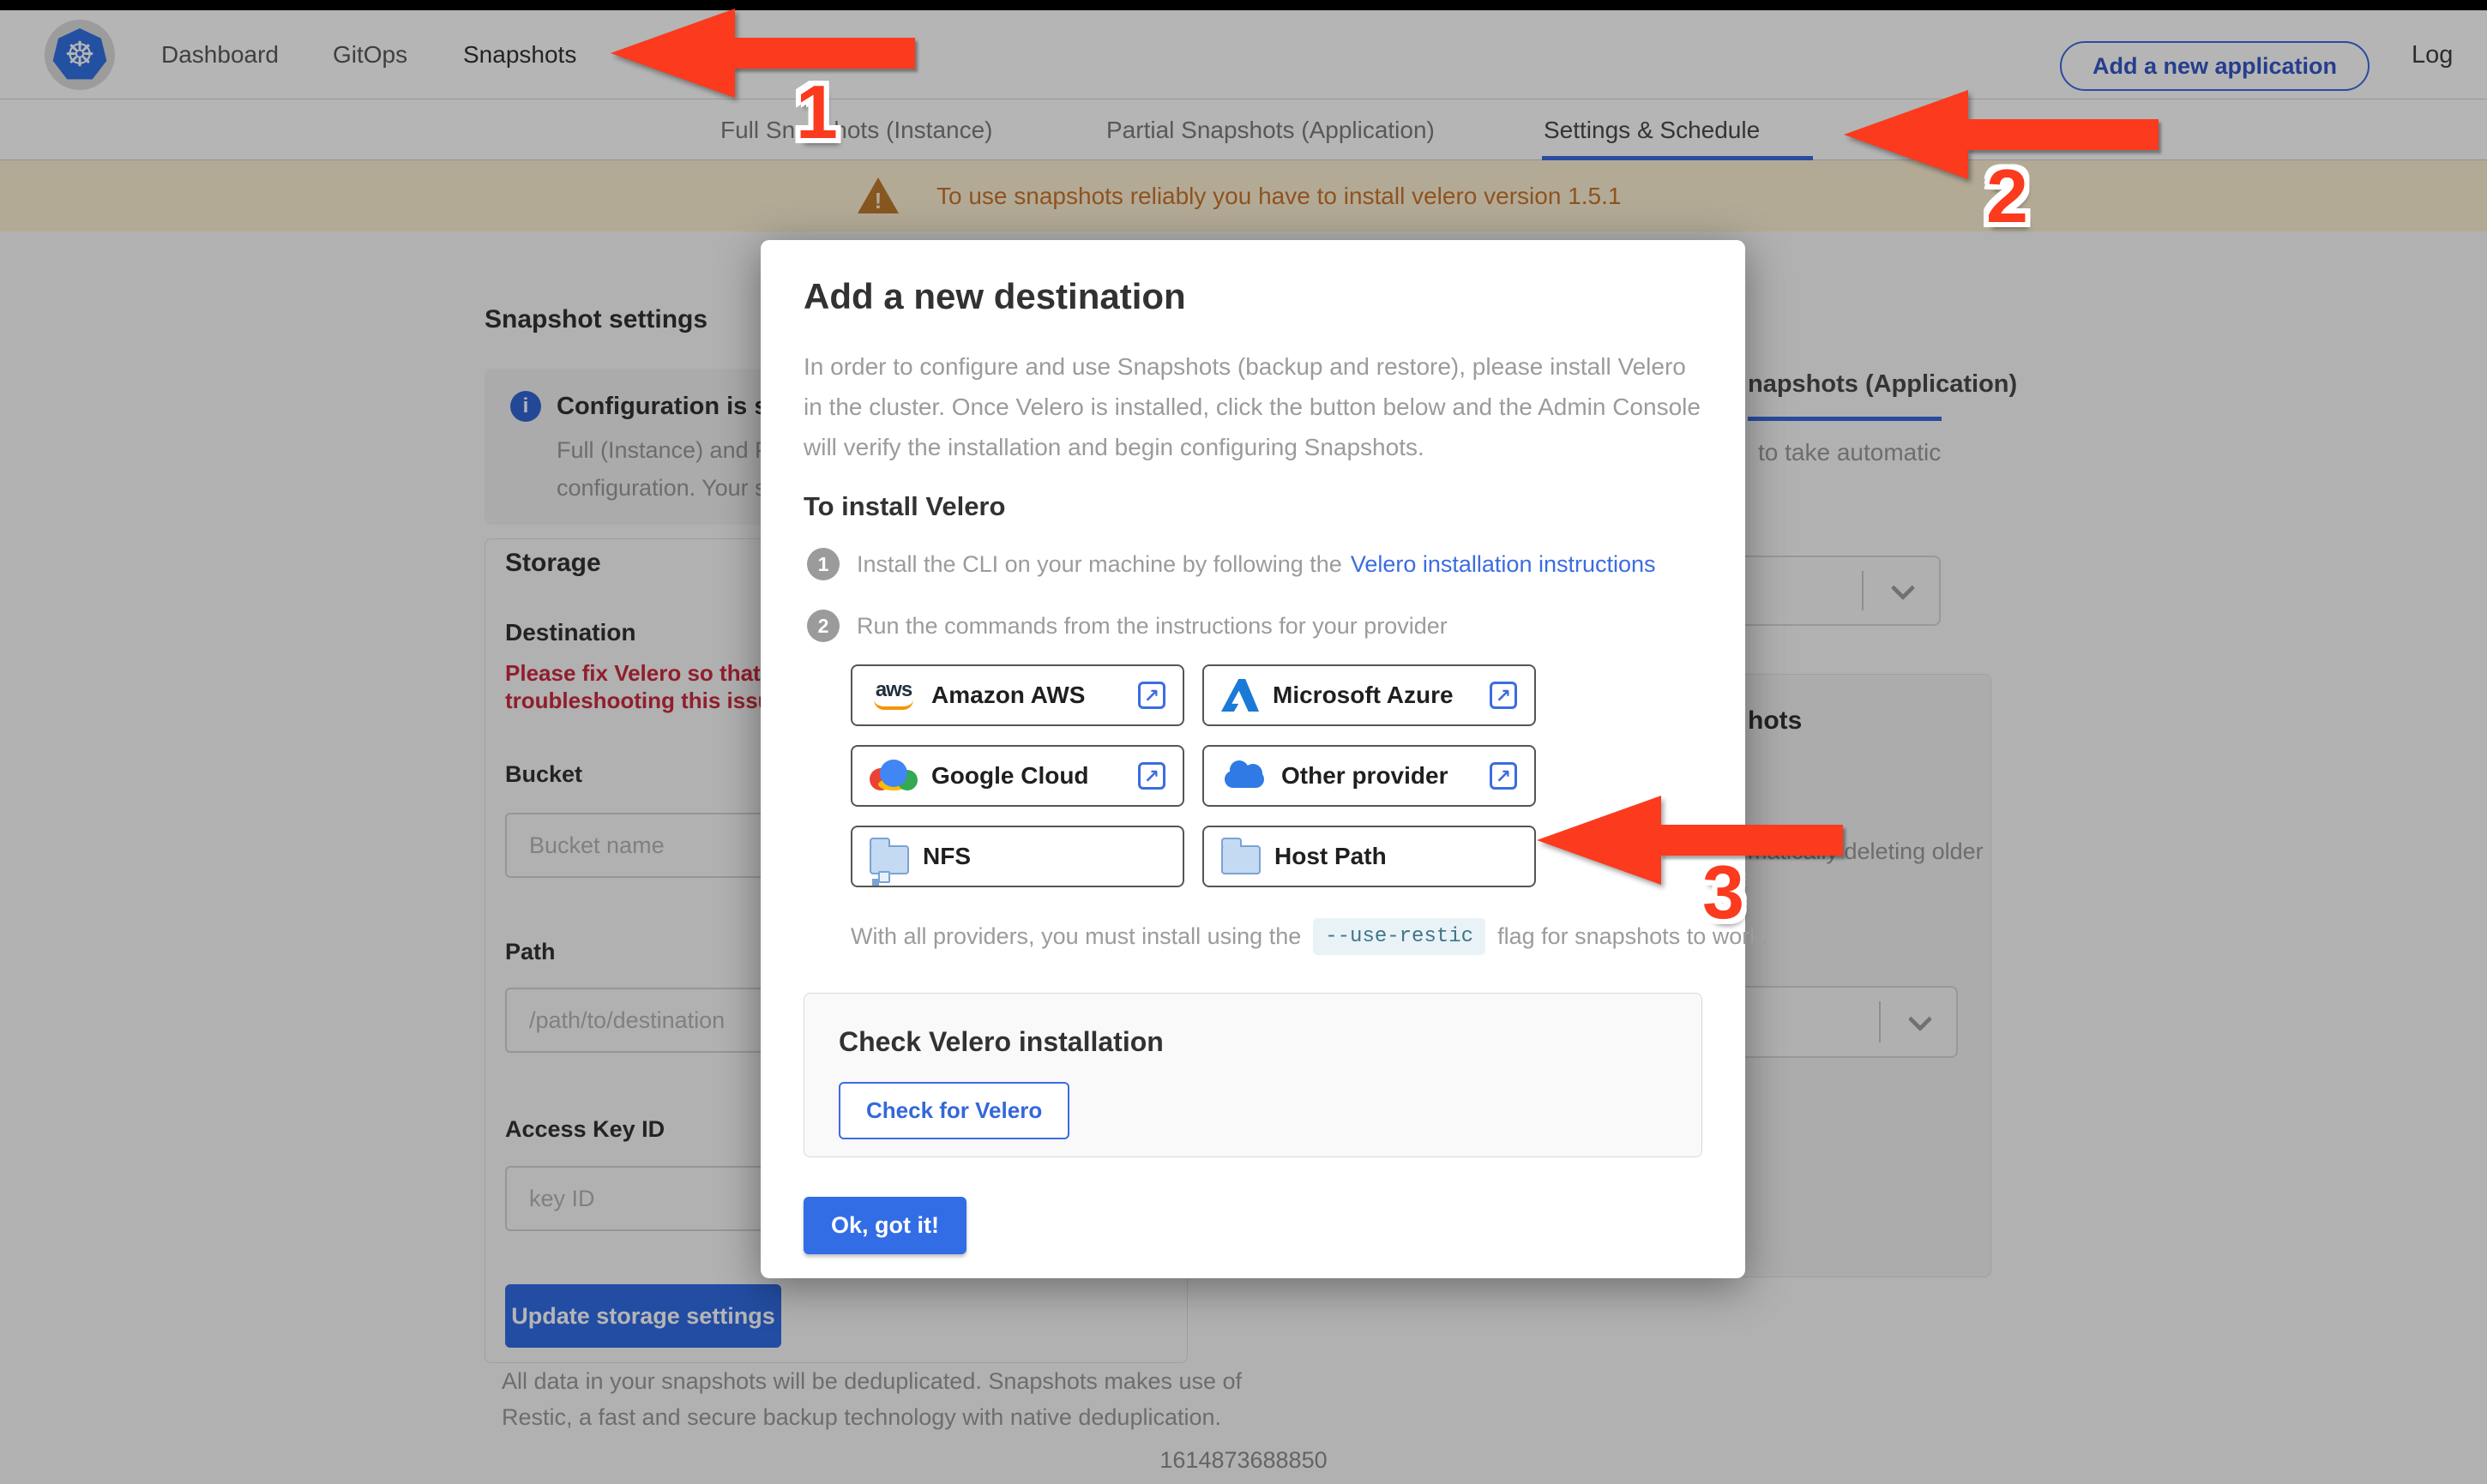  What do you see at coordinates (995, 296) in the screenshot?
I see `modal-title: Add a new destination` at bounding box center [995, 296].